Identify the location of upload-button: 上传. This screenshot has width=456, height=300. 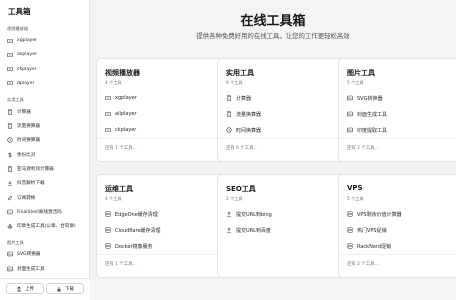
(25, 288).